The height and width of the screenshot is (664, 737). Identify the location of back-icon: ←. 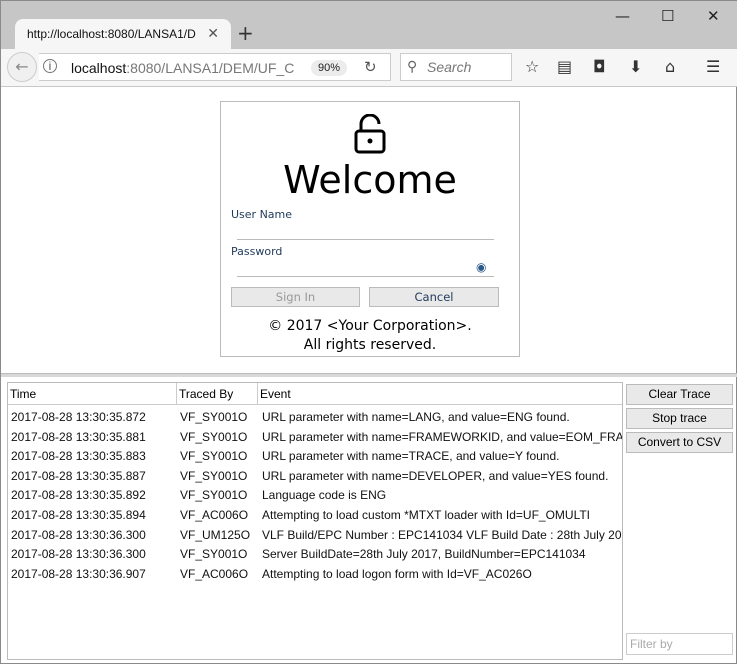
(22, 67).